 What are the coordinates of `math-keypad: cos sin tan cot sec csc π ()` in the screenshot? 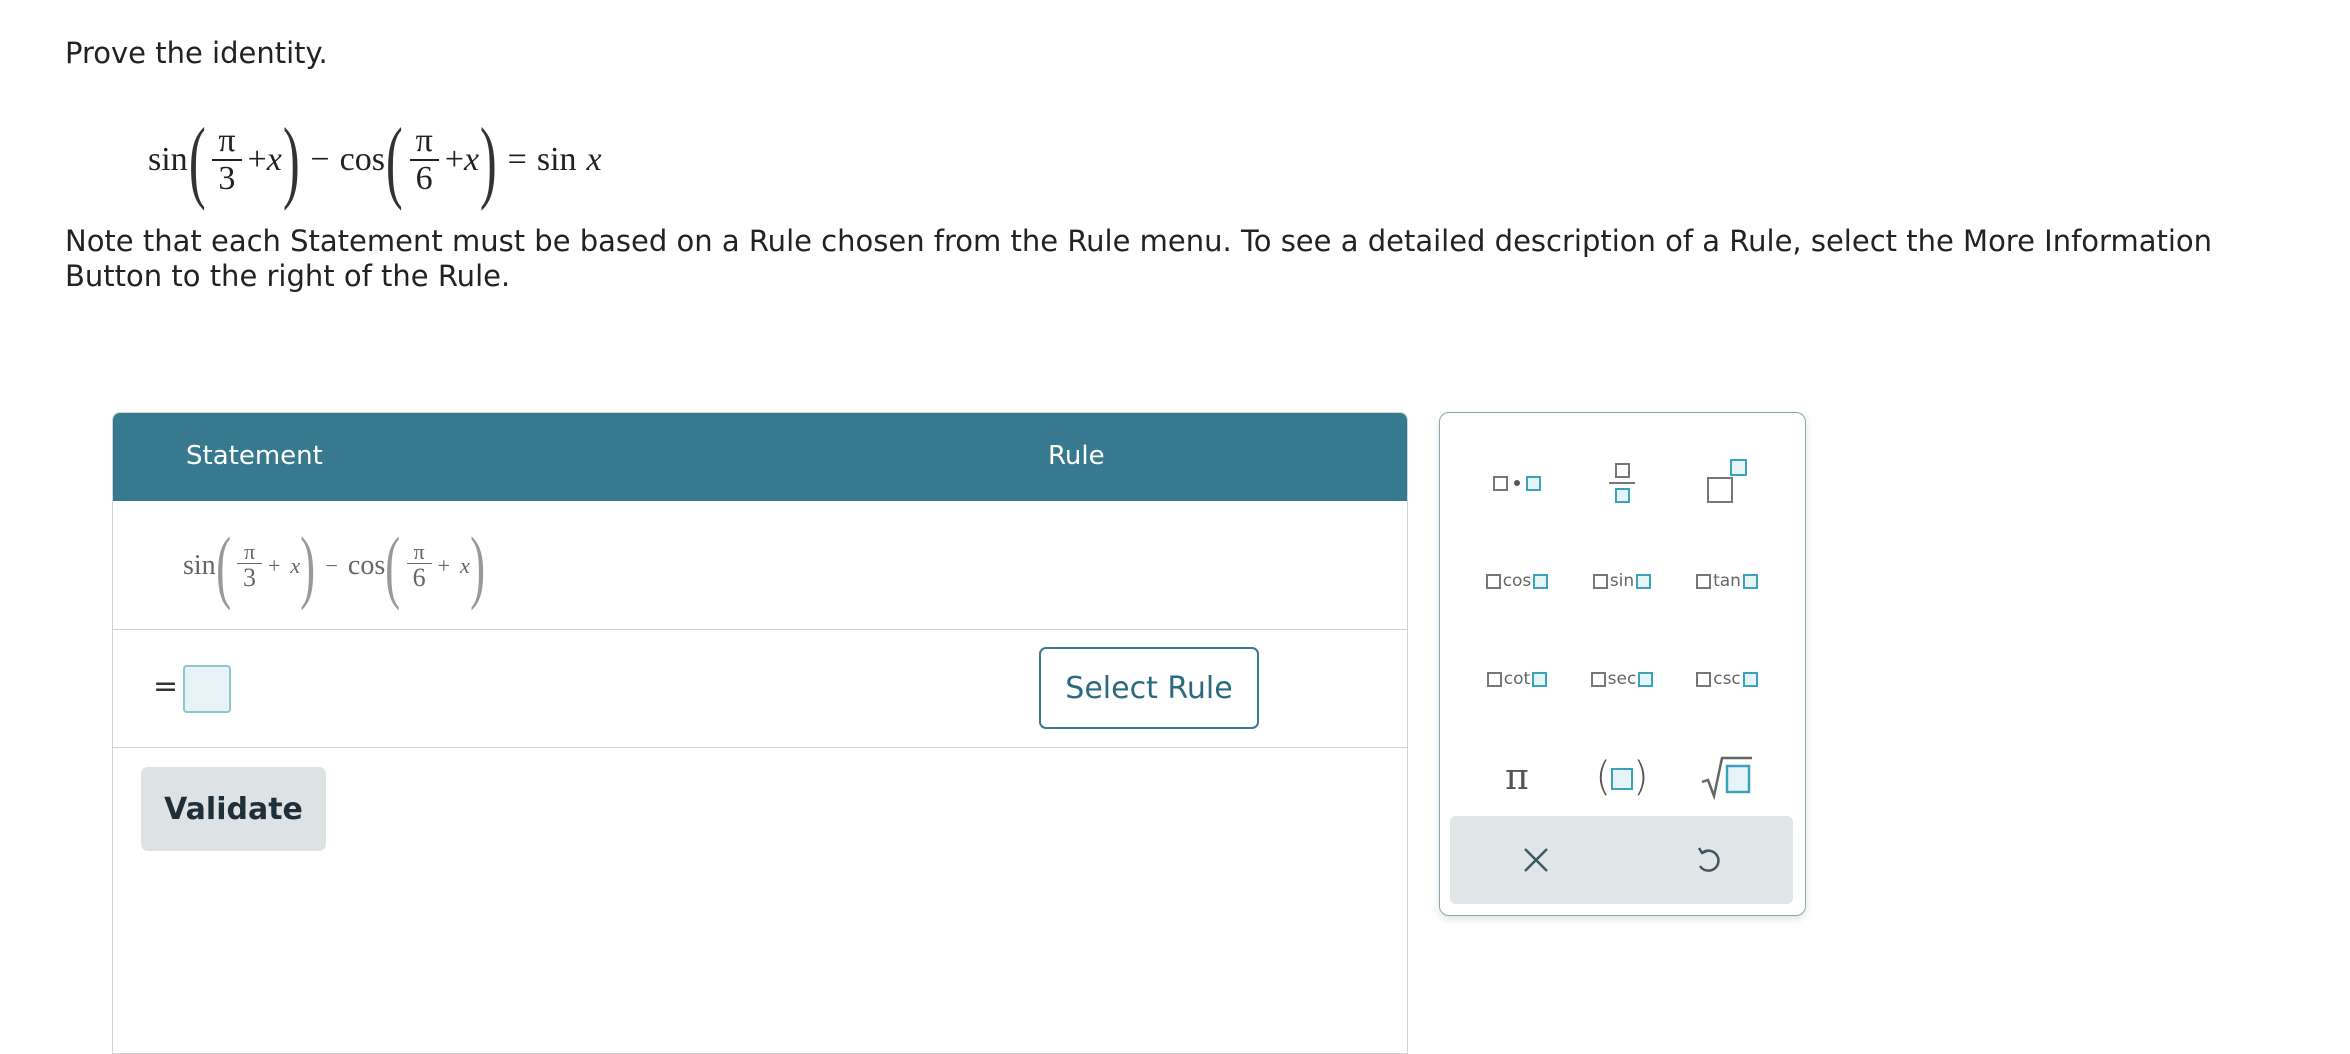 It's located at (1622, 664).